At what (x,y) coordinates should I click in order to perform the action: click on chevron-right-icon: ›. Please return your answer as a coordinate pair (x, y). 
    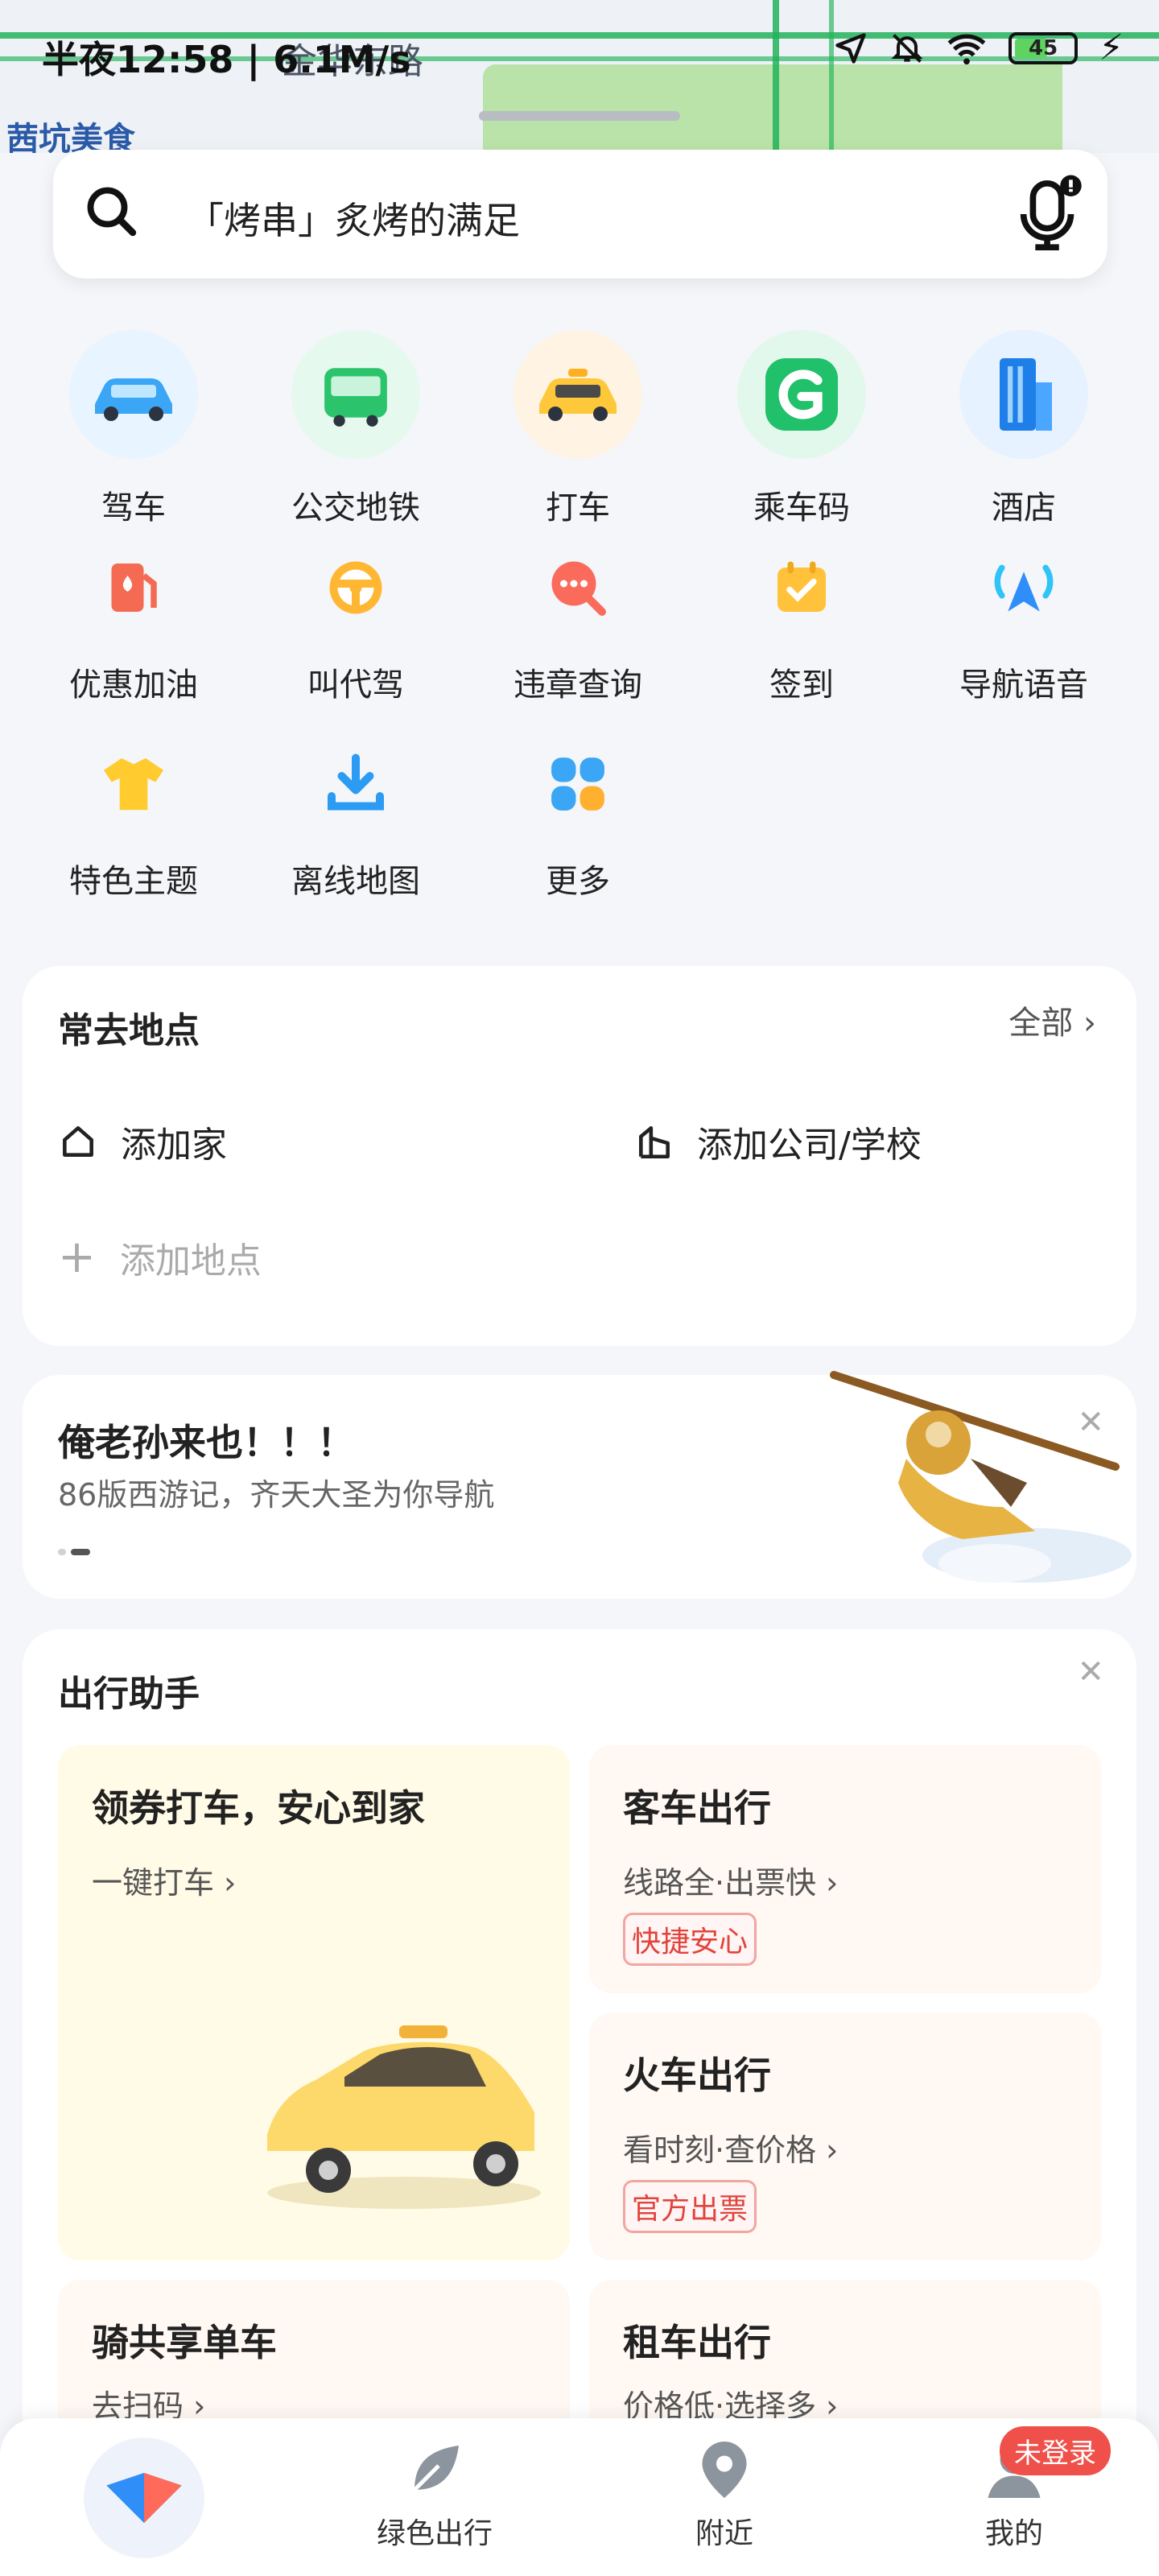
    Looking at the image, I should click on (1089, 1023).